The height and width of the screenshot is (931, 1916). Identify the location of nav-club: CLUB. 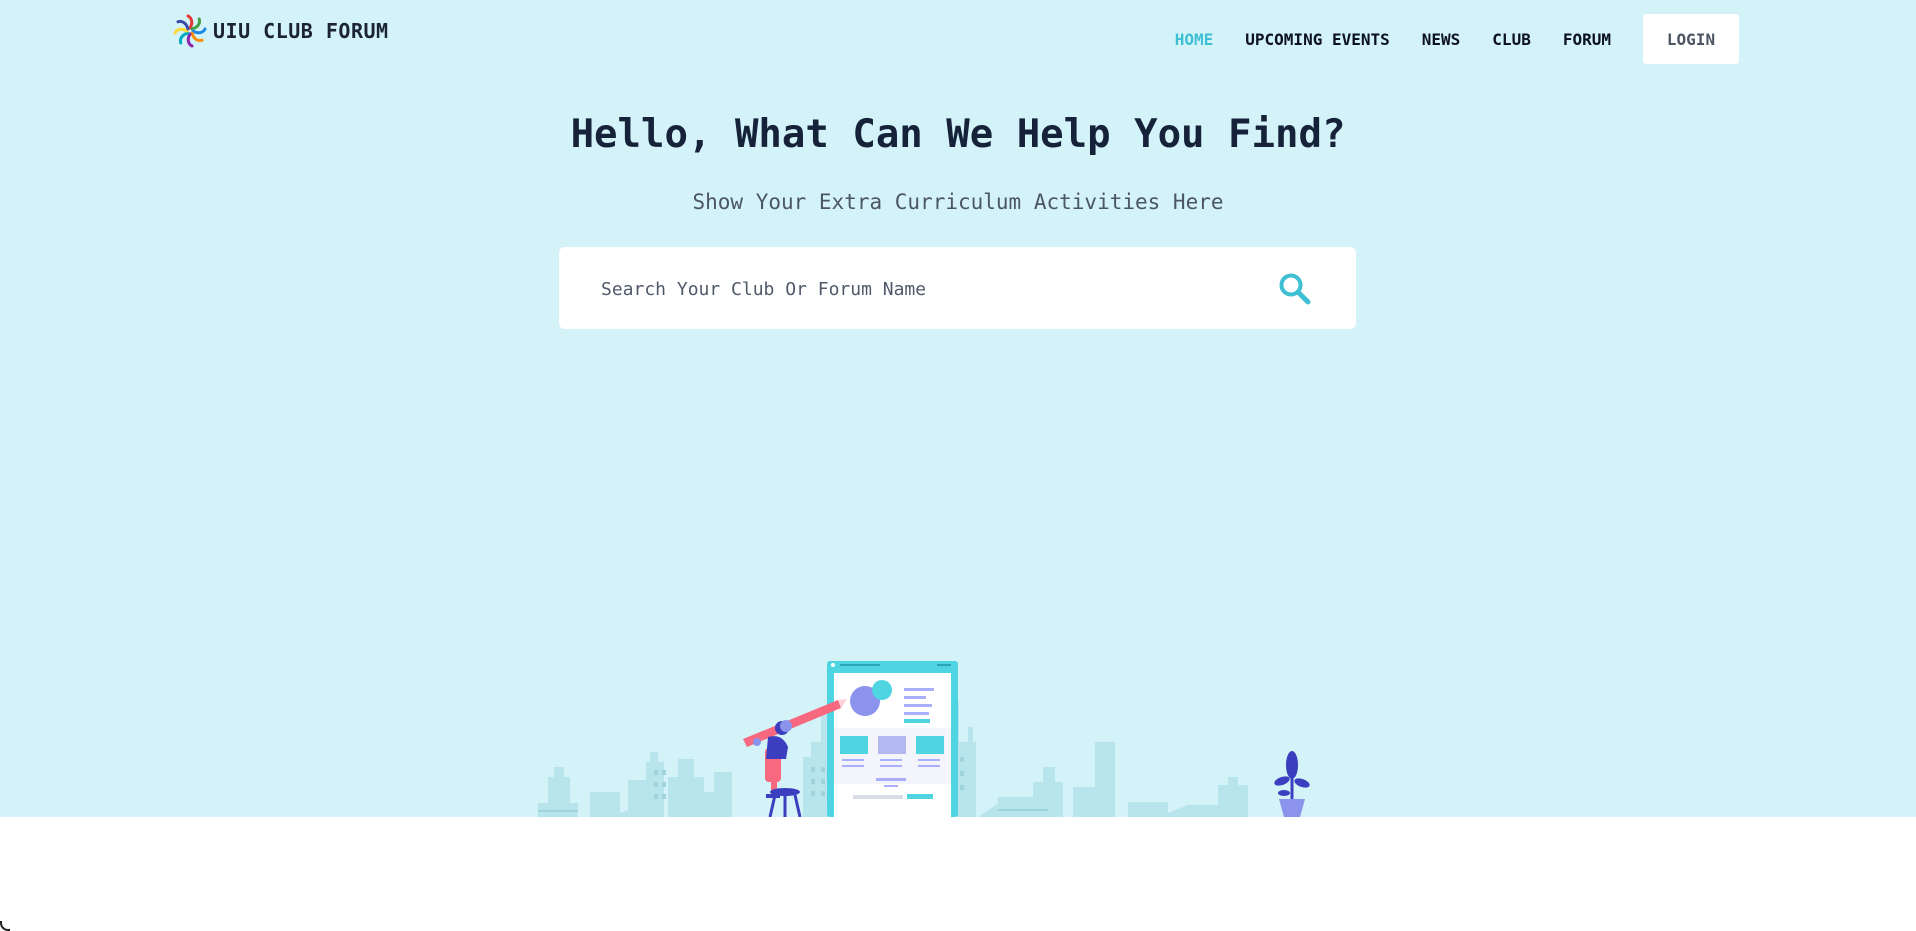
(1511, 39).